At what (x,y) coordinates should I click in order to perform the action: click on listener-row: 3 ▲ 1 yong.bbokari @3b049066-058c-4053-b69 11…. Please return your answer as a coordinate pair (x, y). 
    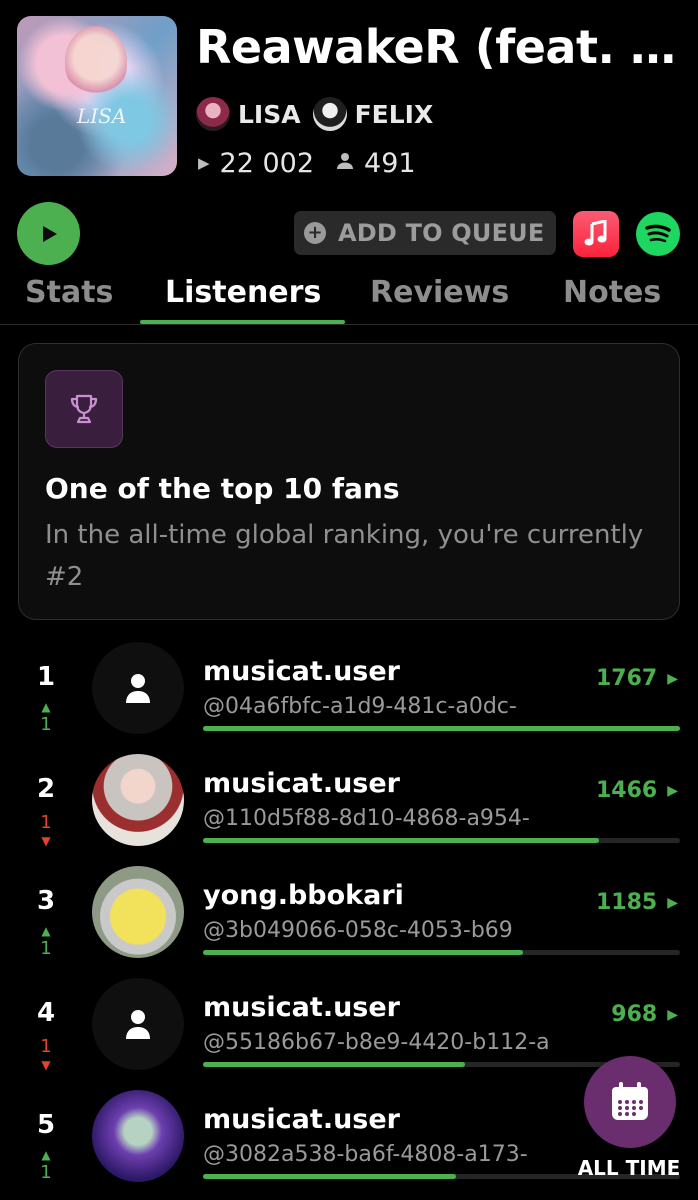
    Looking at the image, I should click on (349, 932).